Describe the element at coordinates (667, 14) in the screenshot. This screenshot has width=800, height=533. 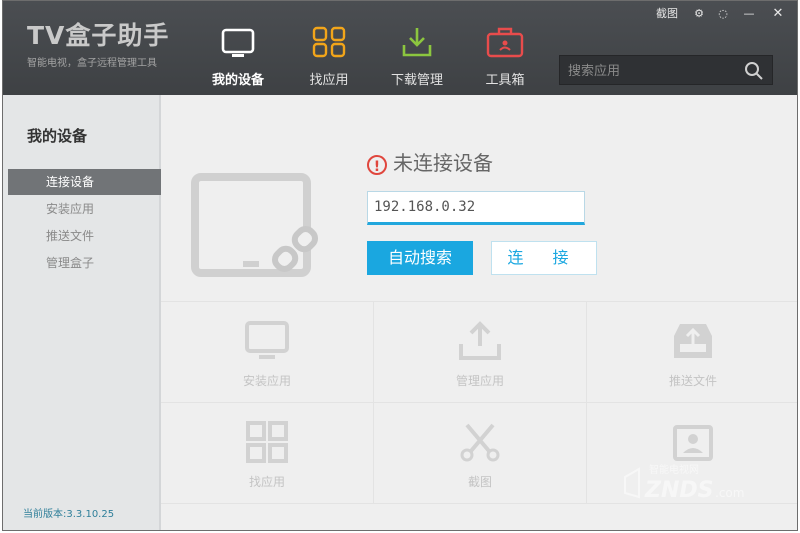
I see `screenshot-button: 截图` at that location.